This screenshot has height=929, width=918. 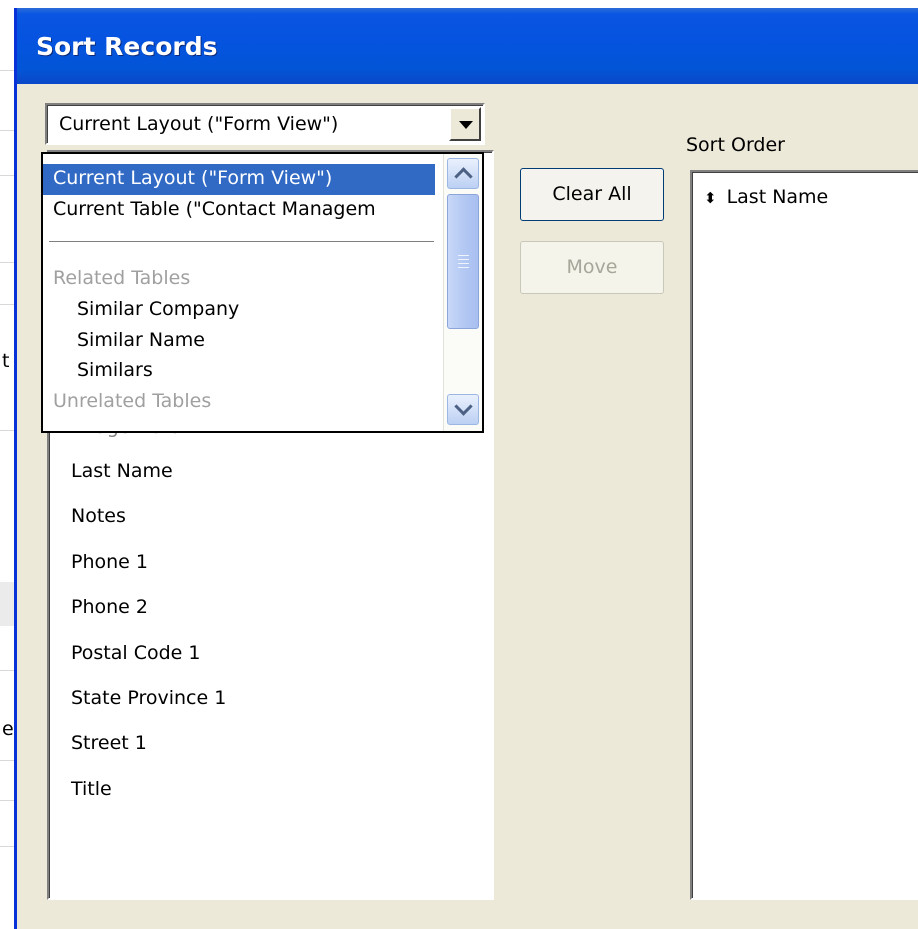 I want to click on chevron-up-icon, so click(x=463, y=176).